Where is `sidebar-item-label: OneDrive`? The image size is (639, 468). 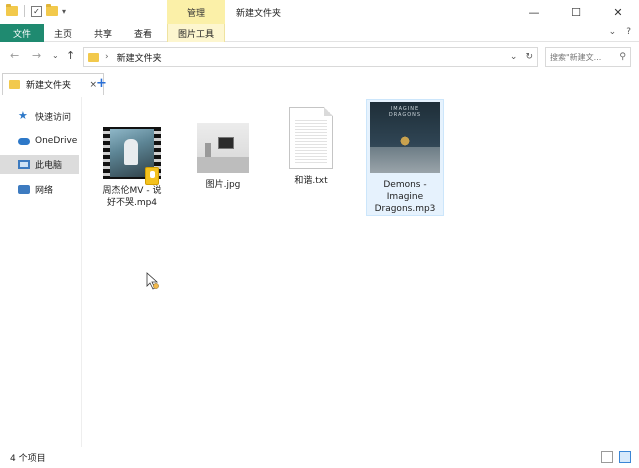 sidebar-item-label: OneDrive is located at coordinates (56, 140).